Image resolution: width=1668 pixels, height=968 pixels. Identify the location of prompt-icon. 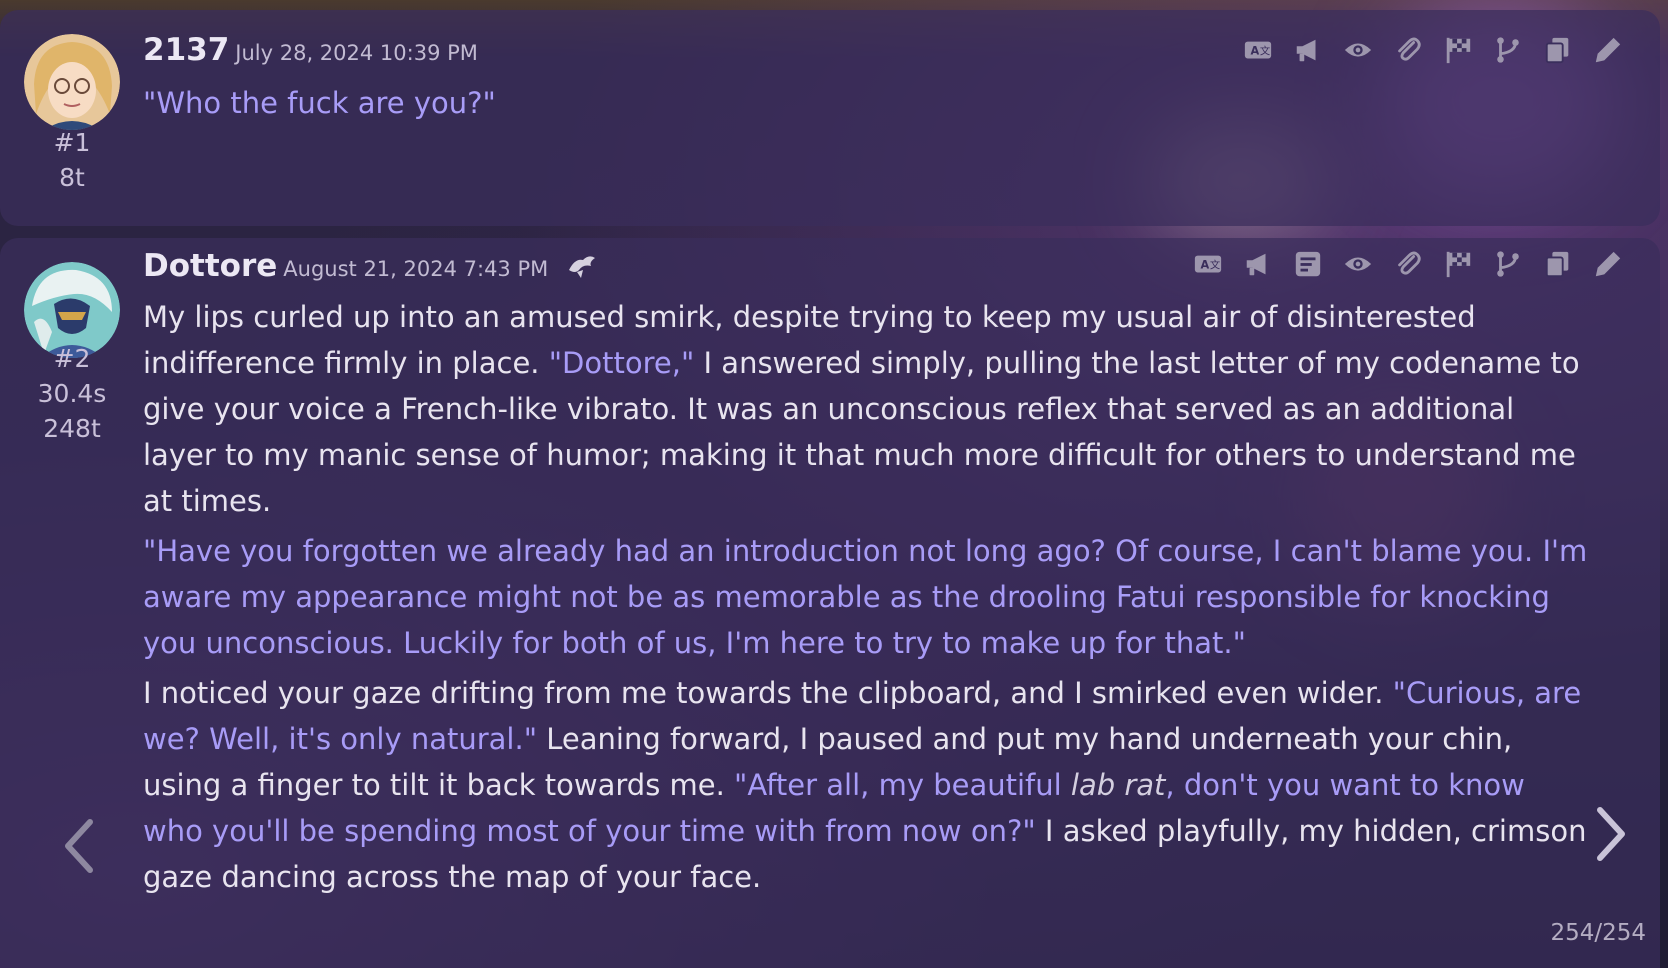
(1308, 264).